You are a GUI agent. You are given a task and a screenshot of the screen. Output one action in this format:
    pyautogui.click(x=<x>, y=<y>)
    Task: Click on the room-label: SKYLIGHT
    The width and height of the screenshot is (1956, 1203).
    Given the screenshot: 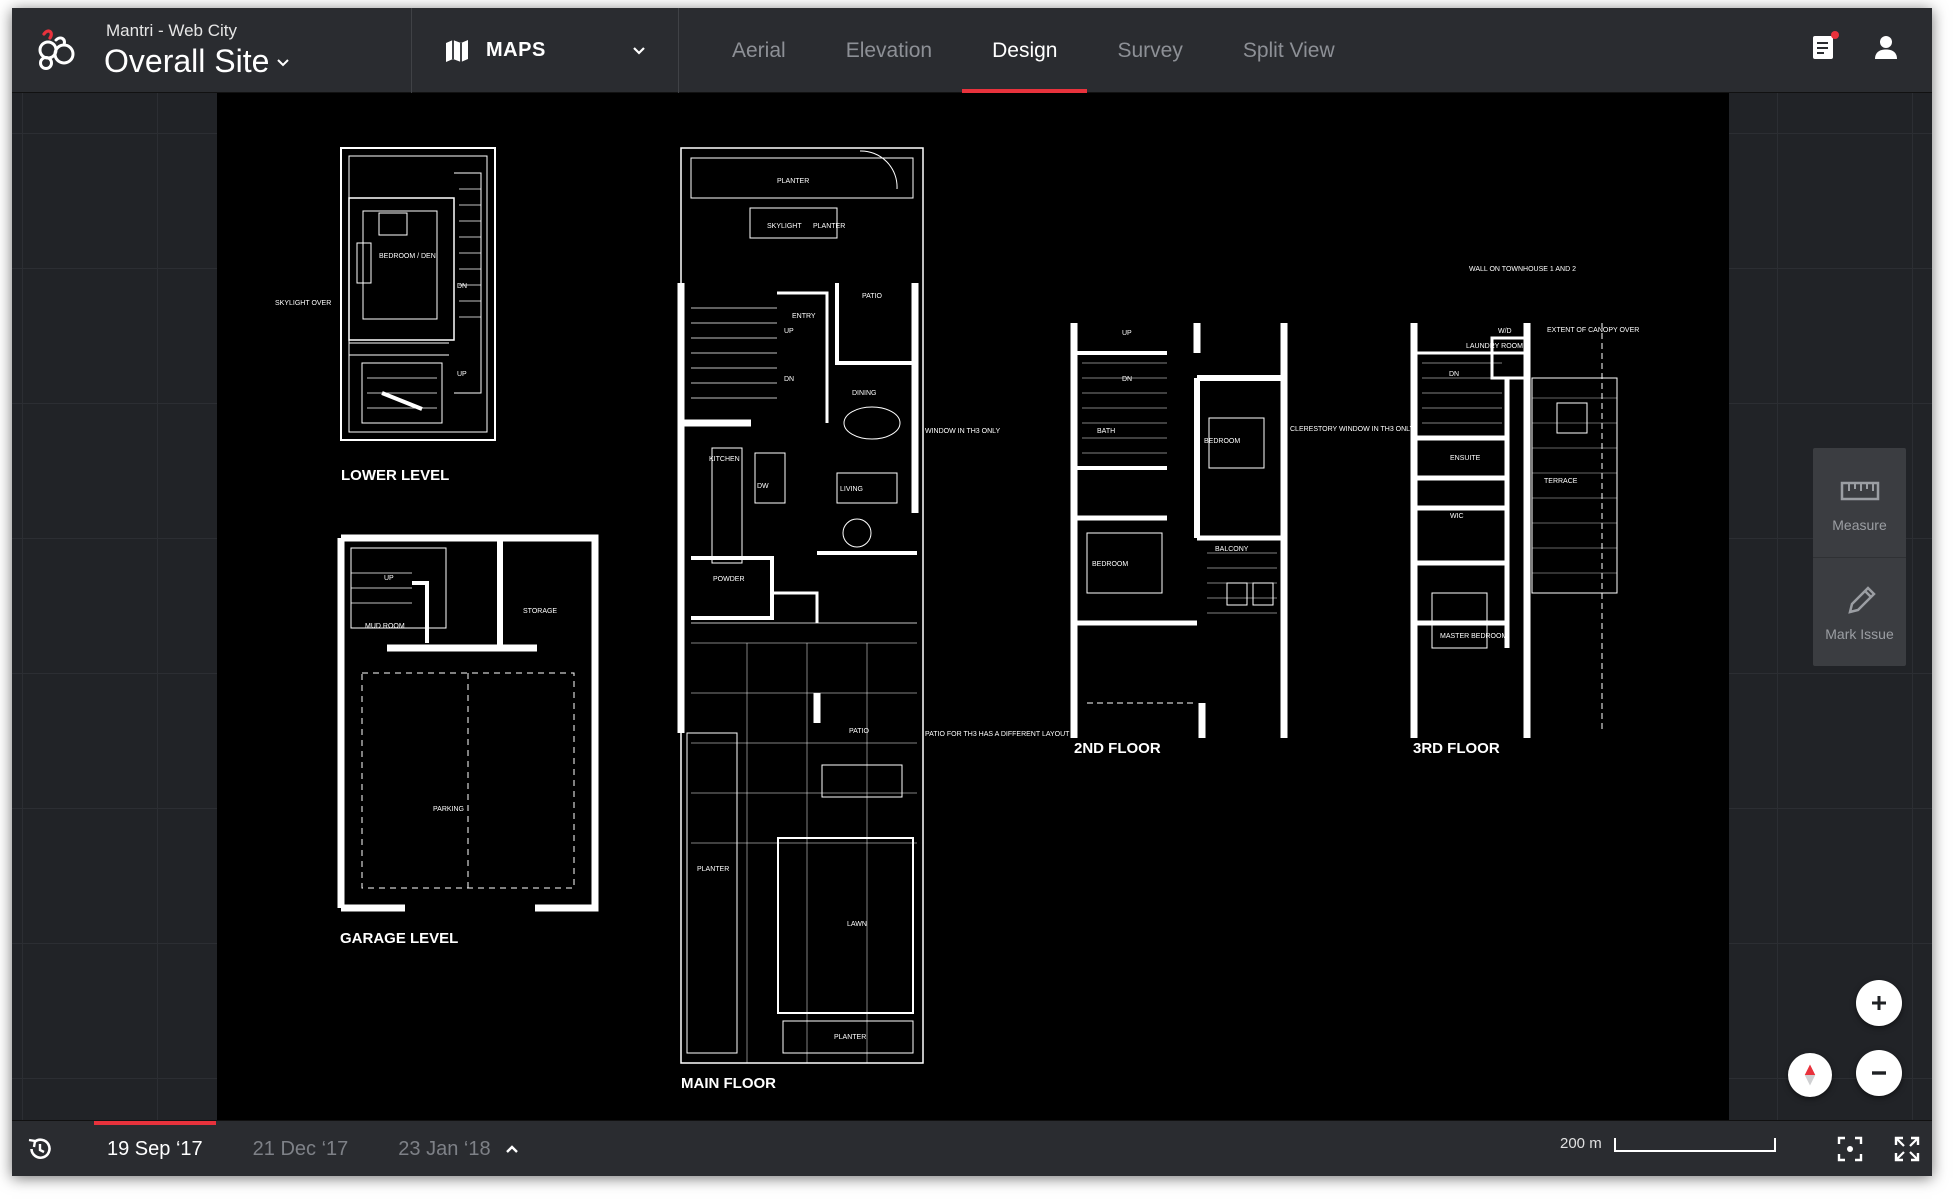 What is the action you would take?
    pyautogui.click(x=784, y=226)
    